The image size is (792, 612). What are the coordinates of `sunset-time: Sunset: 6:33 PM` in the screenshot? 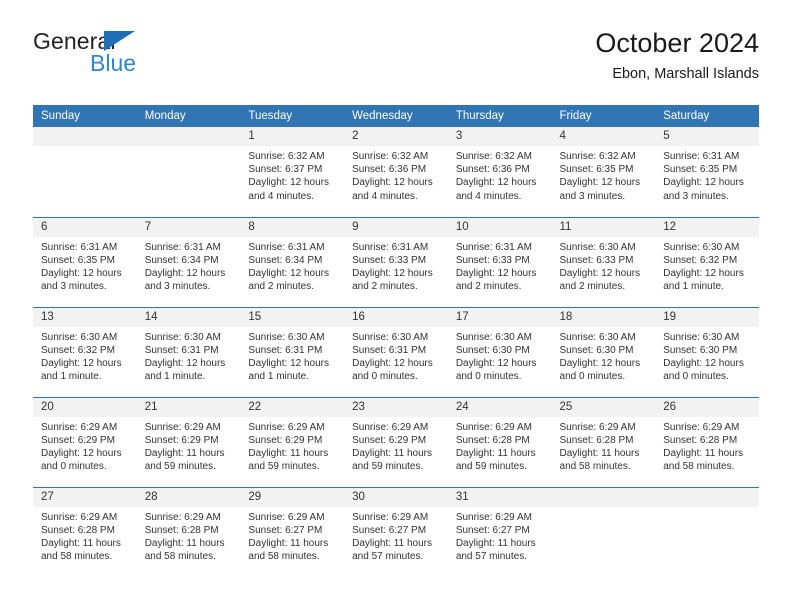 It's located at (596, 260).